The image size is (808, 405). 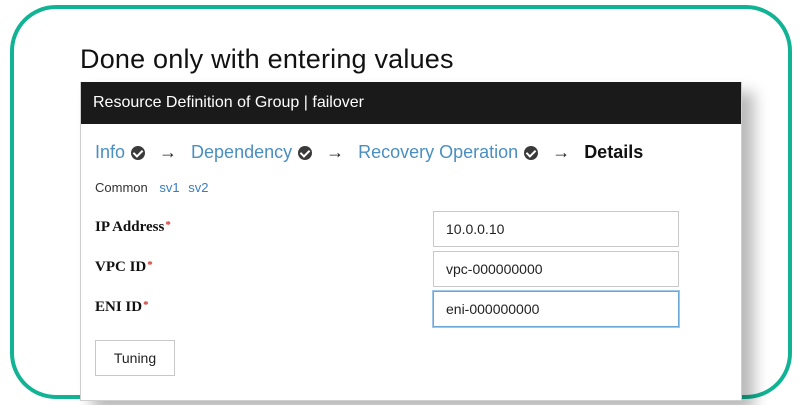 I want to click on step-dependency-label: Dependency, so click(x=242, y=152).